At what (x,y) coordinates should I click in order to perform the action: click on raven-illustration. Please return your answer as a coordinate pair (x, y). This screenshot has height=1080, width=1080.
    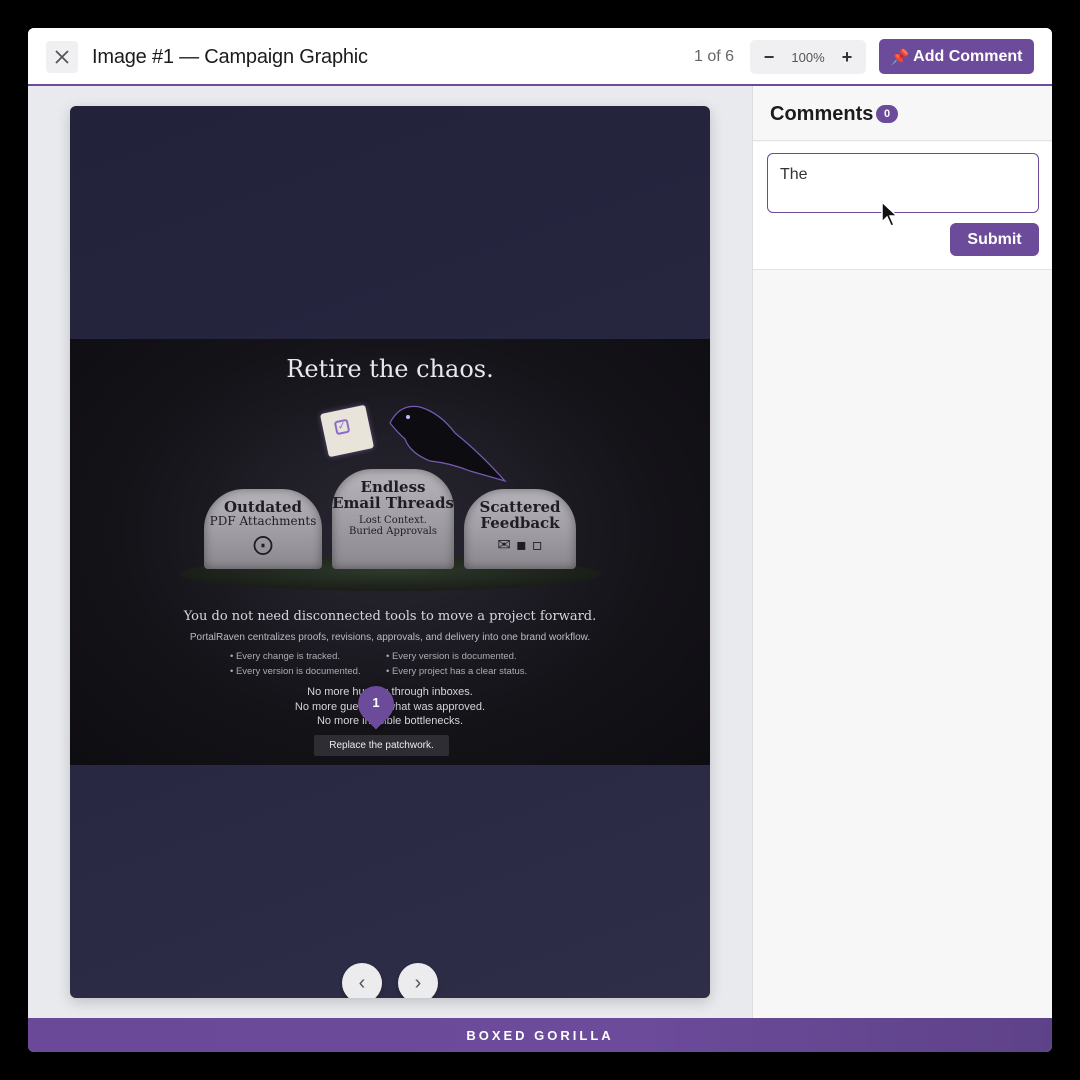
    Looking at the image, I should click on (448, 444).